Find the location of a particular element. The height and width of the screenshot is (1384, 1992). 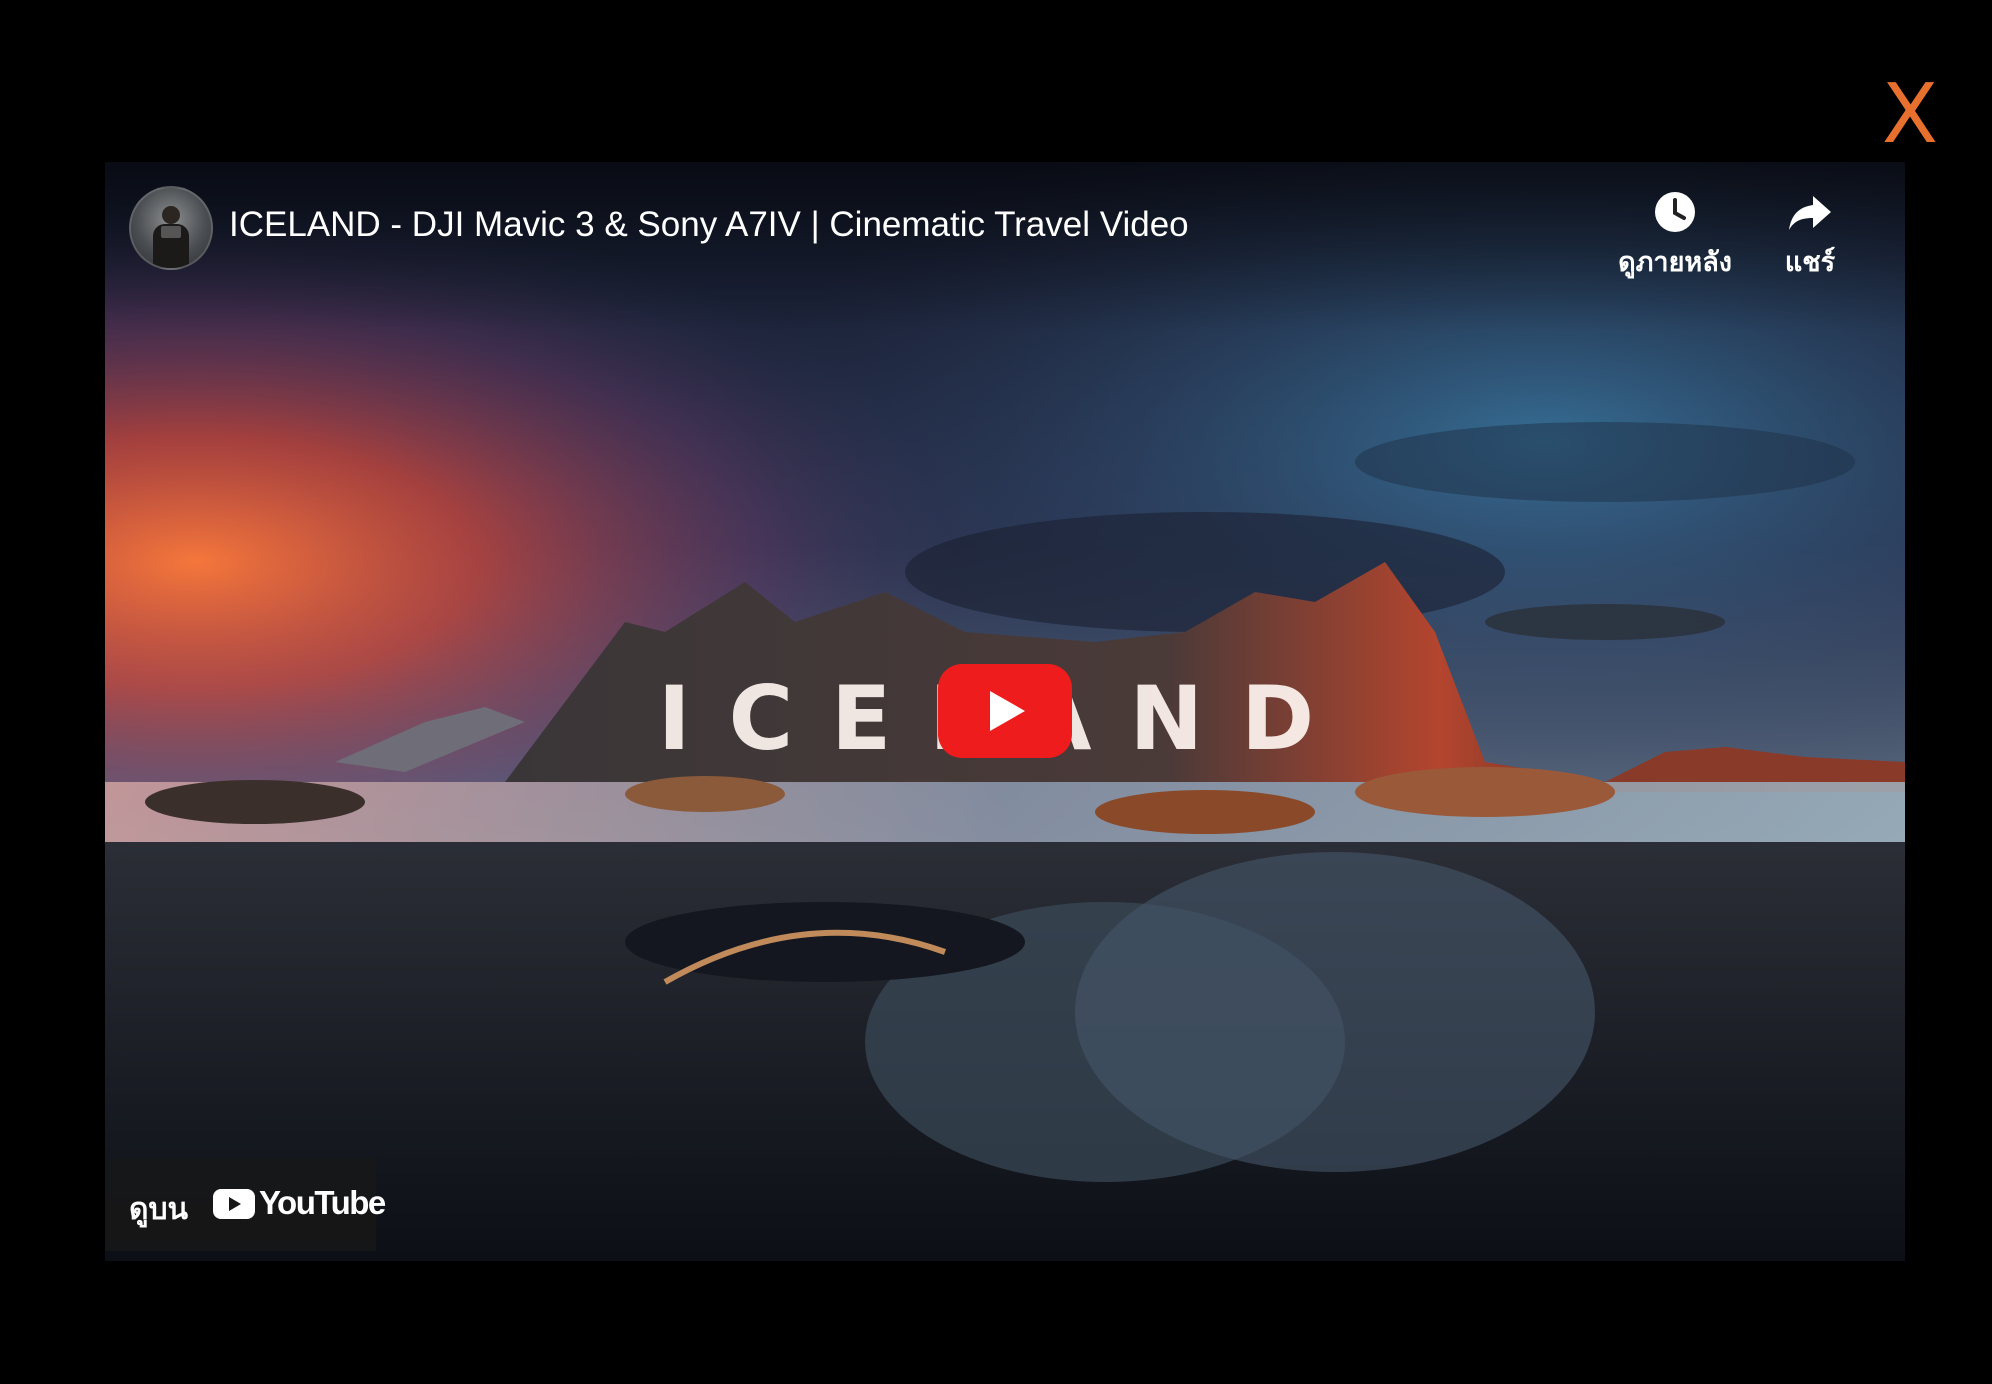

watch-on-youtube-button: ดูบน YouTube is located at coordinates (245, 1204).